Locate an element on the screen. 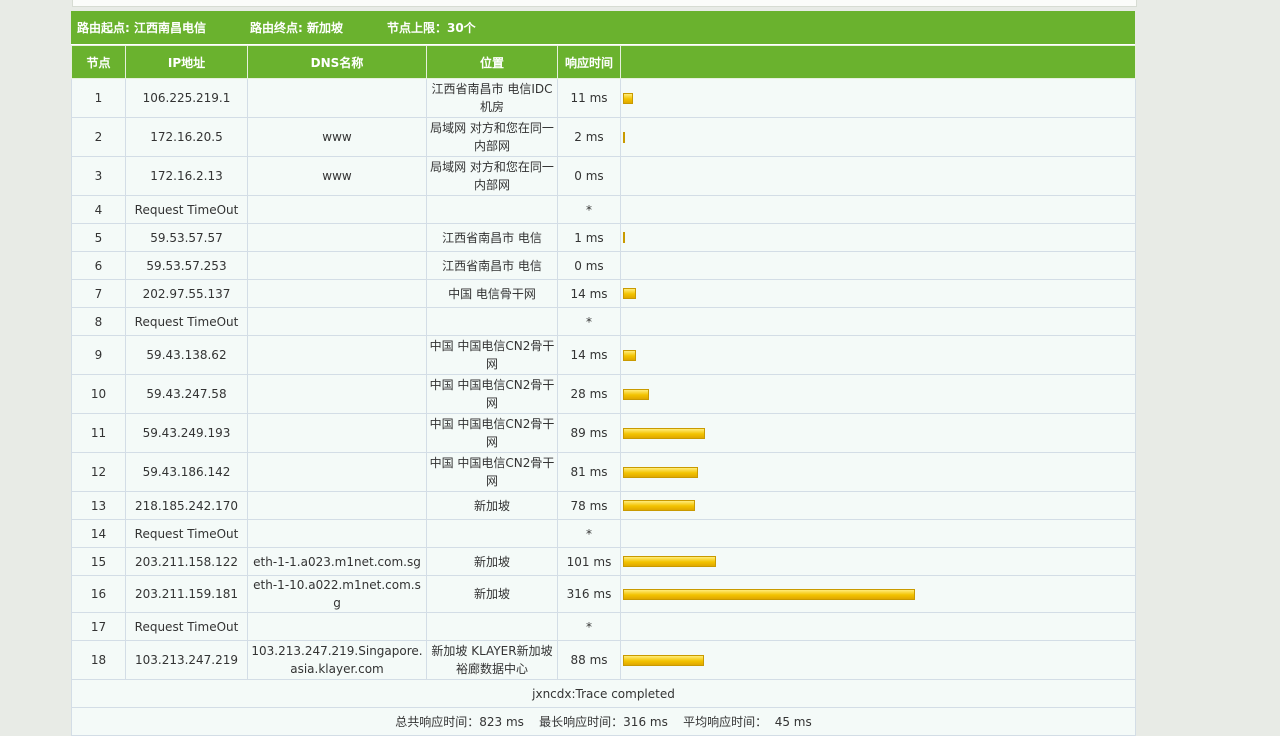  previous-panel-edge is located at coordinates (604, 3).